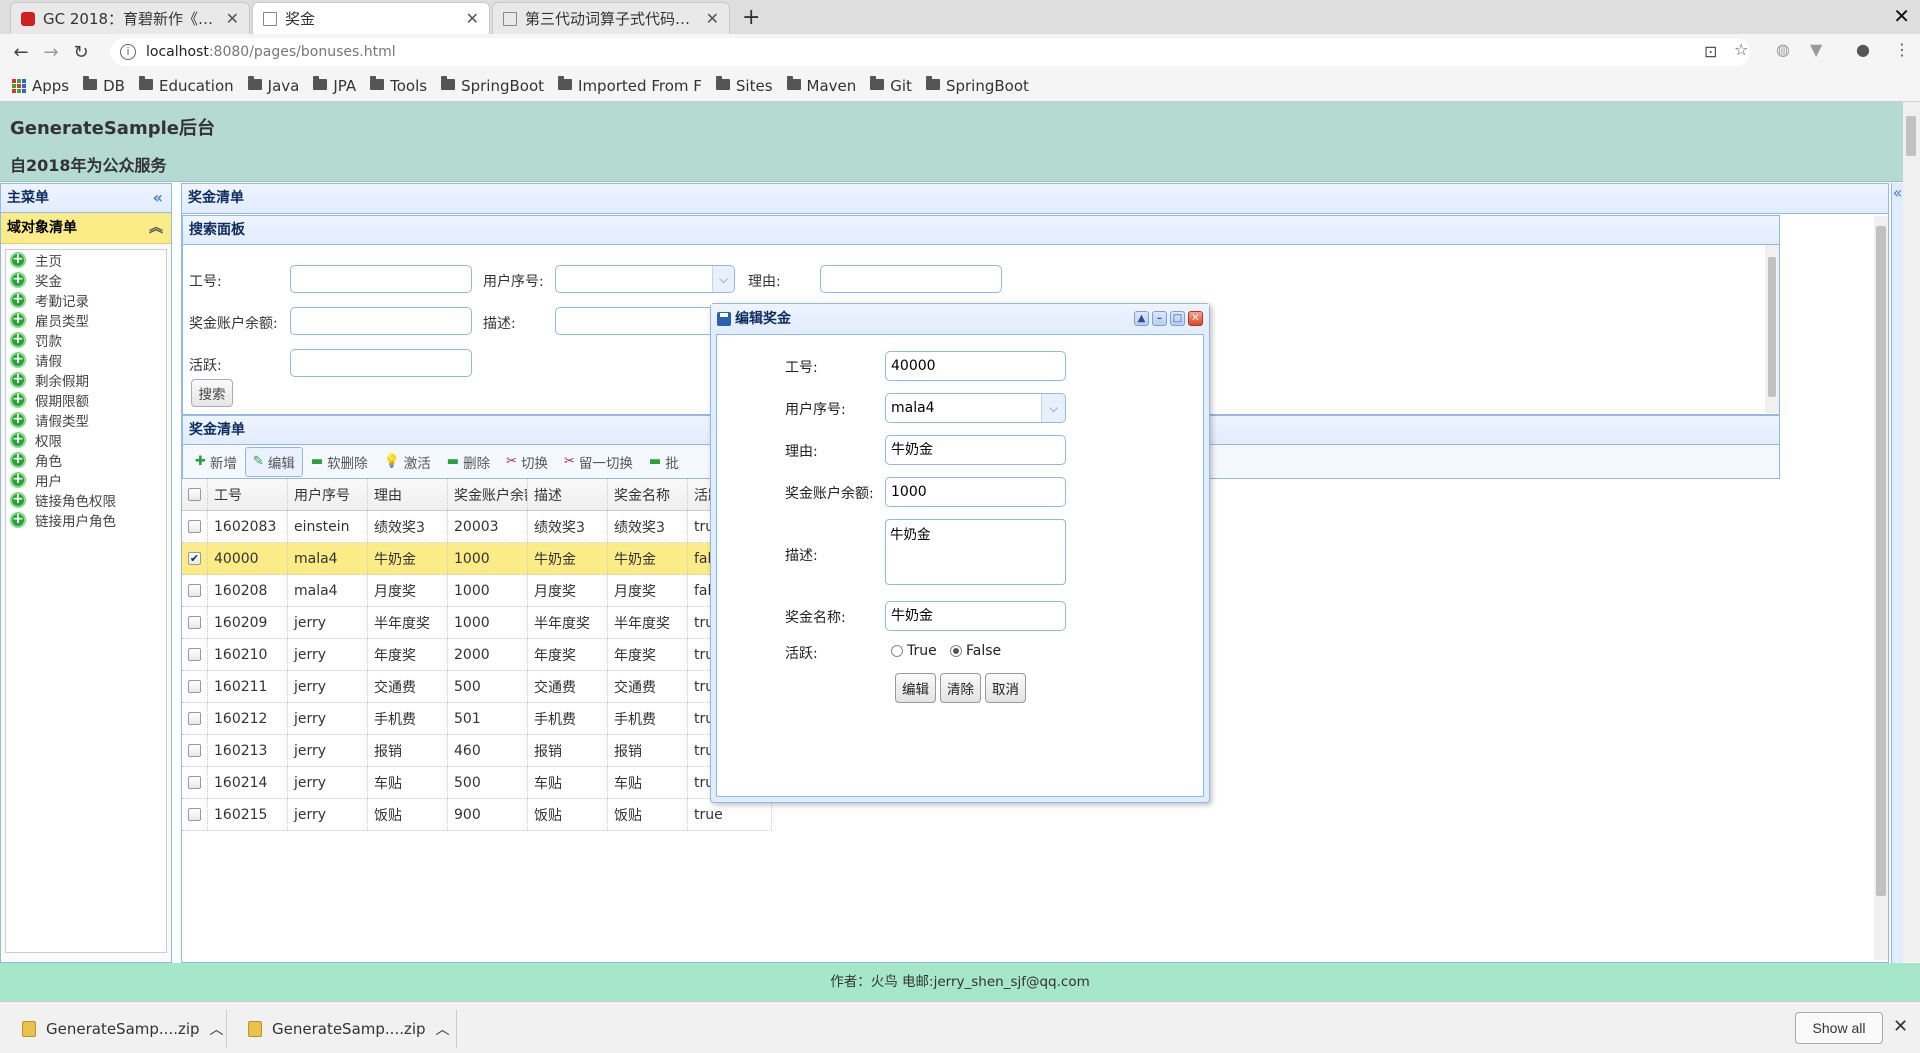  I want to click on bookmark-apps: Apps, so click(40, 86).